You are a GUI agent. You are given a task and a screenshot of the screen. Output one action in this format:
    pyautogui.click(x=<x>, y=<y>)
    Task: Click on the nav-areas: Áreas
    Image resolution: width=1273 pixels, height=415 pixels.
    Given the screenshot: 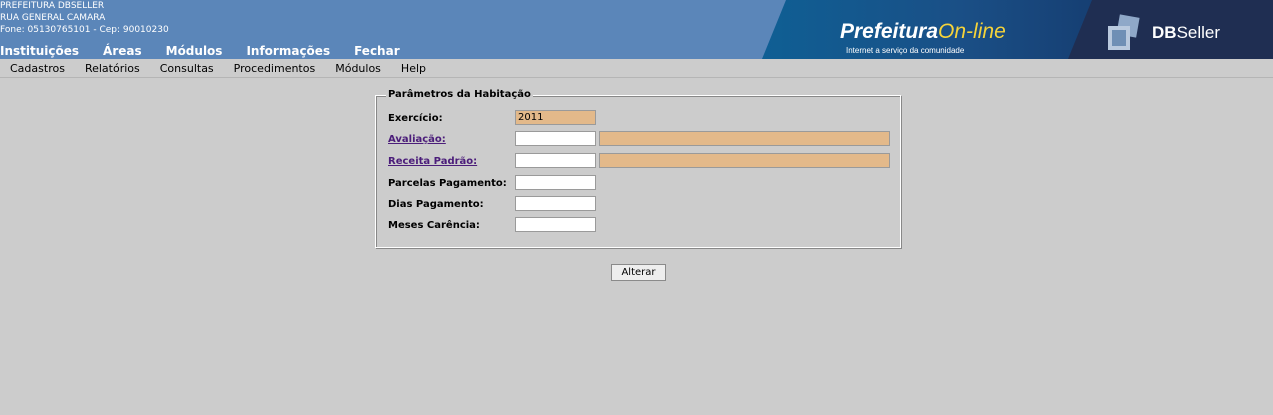 What is the action you would take?
    pyautogui.click(x=122, y=51)
    